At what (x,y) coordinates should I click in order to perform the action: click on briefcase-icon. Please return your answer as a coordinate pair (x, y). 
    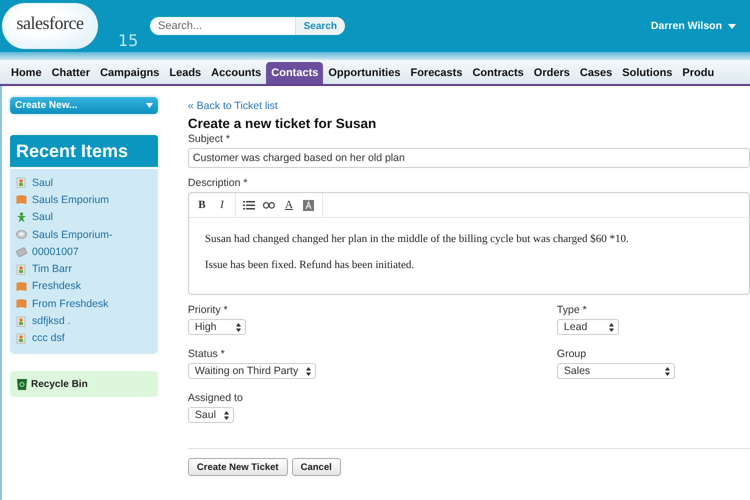
    Looking at the image, I should click on (21, 252).